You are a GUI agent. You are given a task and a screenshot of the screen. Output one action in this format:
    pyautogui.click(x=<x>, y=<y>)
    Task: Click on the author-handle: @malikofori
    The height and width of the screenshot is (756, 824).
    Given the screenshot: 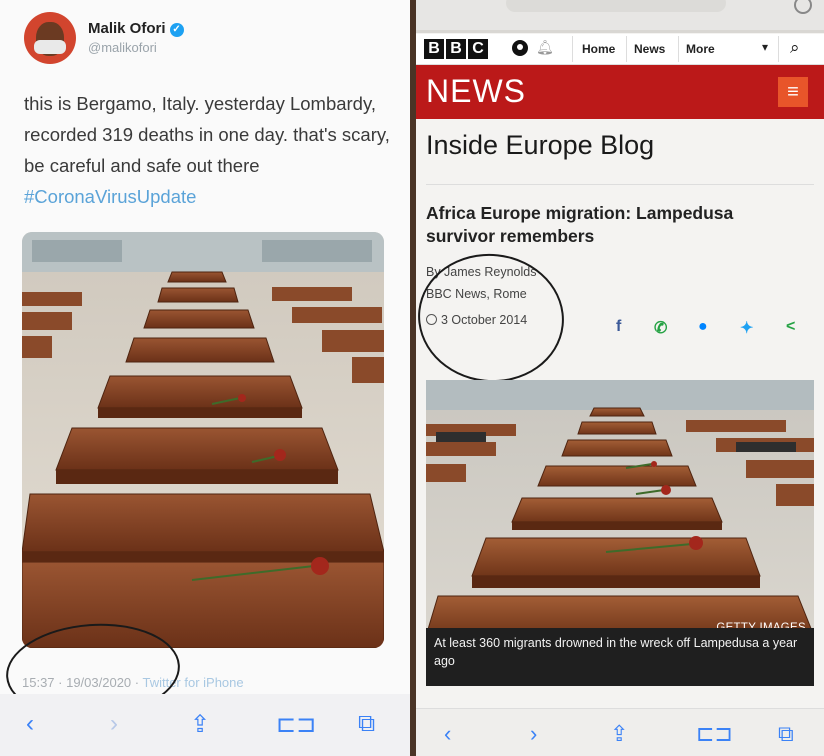 What is the action you would take?
    pyautogui.click(x=122, y=47)
    